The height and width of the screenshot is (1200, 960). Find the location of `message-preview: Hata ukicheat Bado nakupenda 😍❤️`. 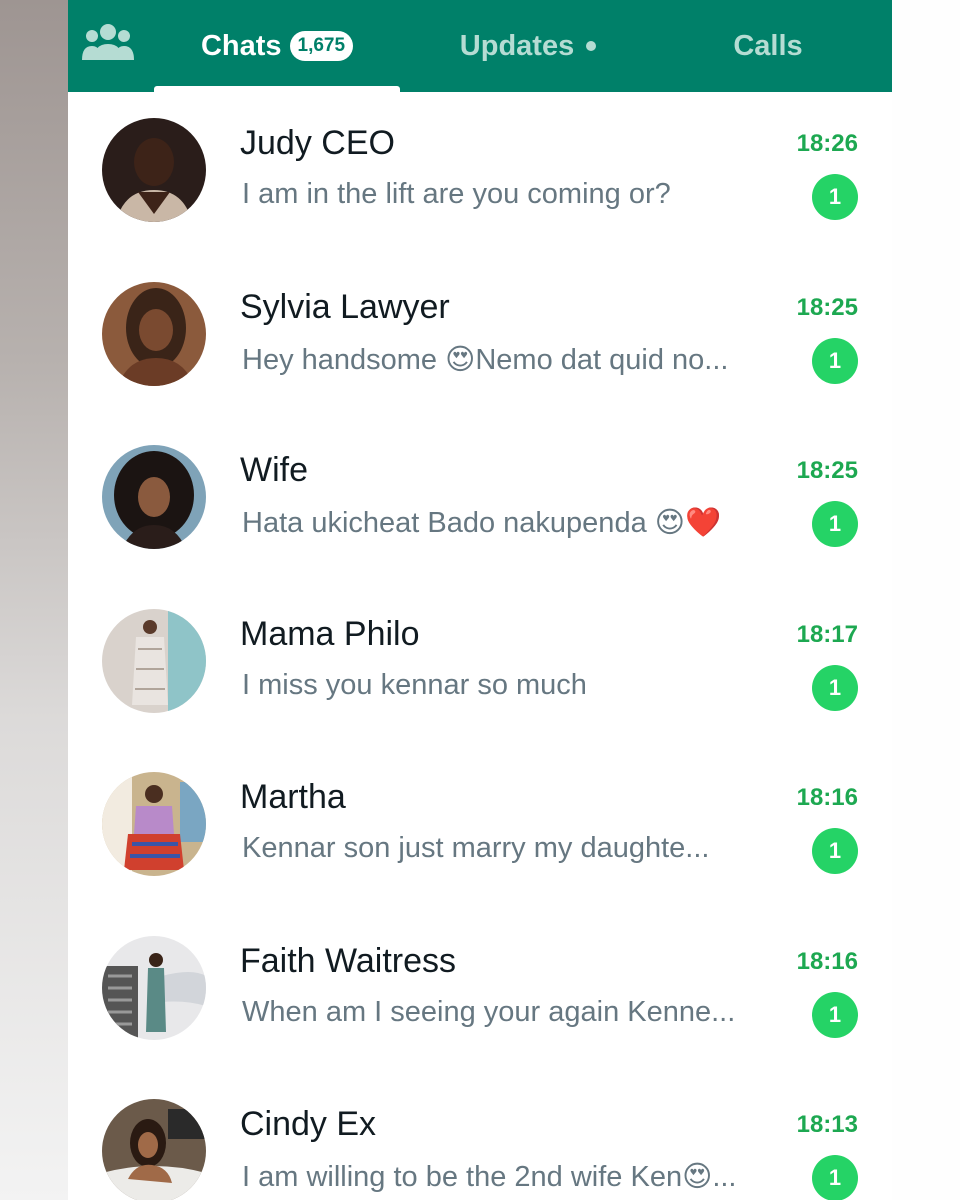

message-preview: Hata ukicheat Bado nakupenda 😍❤️ is located at coordinates (482, 523).